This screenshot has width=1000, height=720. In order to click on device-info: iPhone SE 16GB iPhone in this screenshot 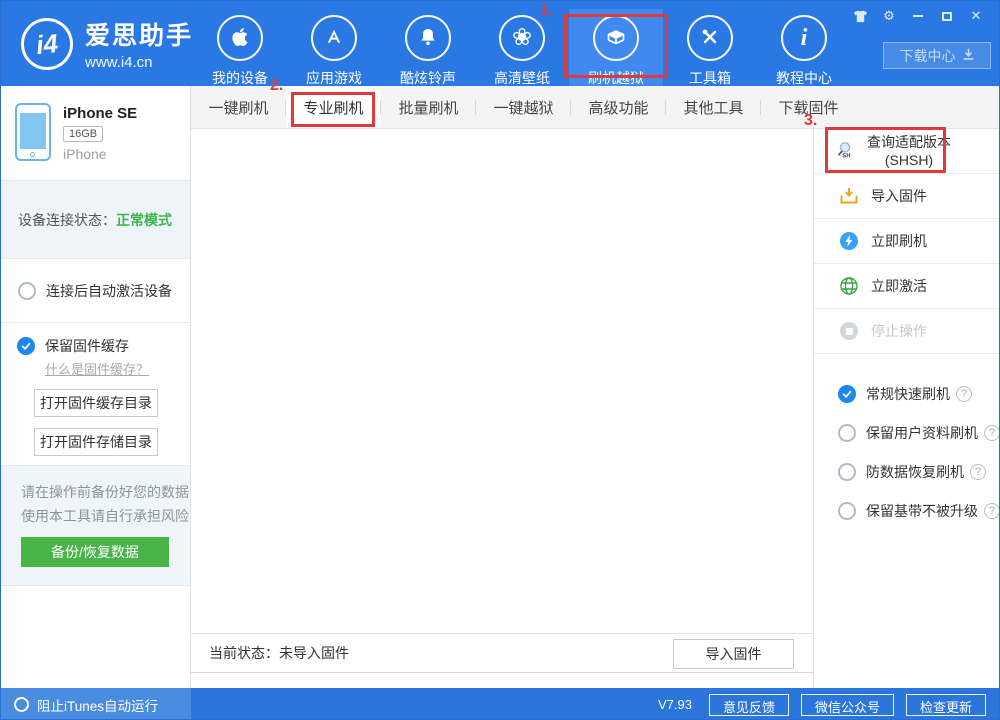, I will do `click(95, 133)`.